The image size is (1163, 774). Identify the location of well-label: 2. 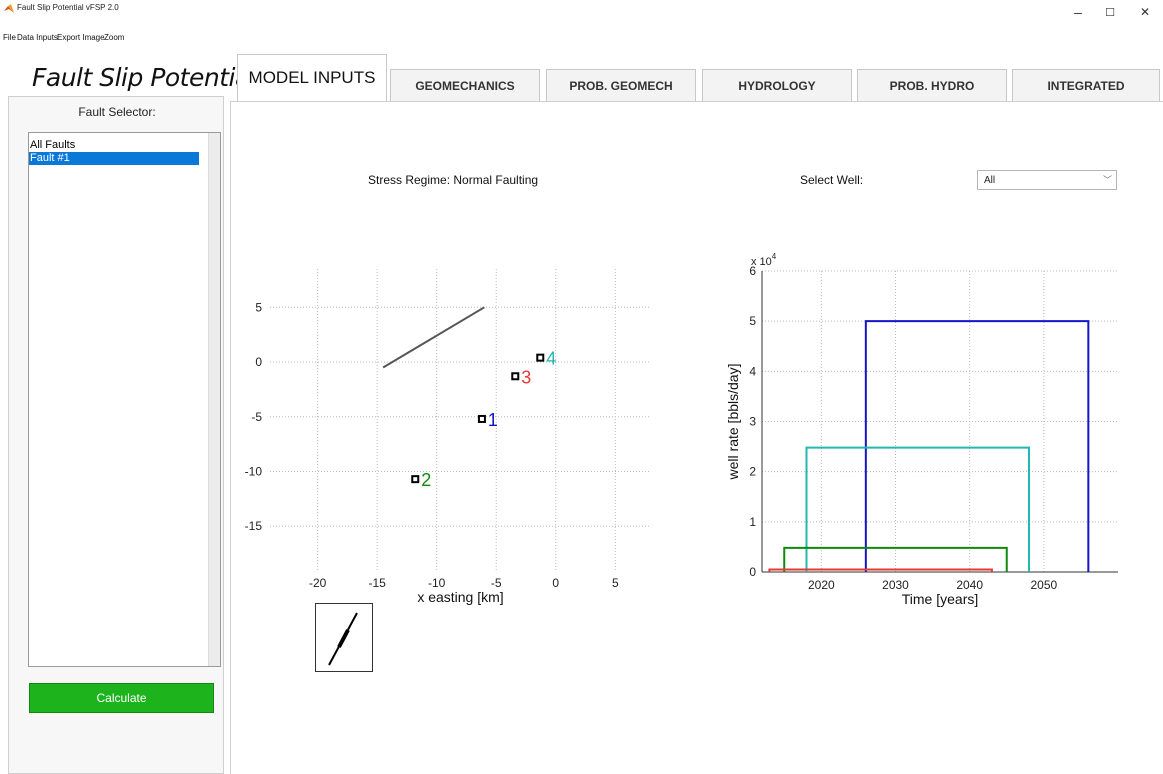
(426, 480).